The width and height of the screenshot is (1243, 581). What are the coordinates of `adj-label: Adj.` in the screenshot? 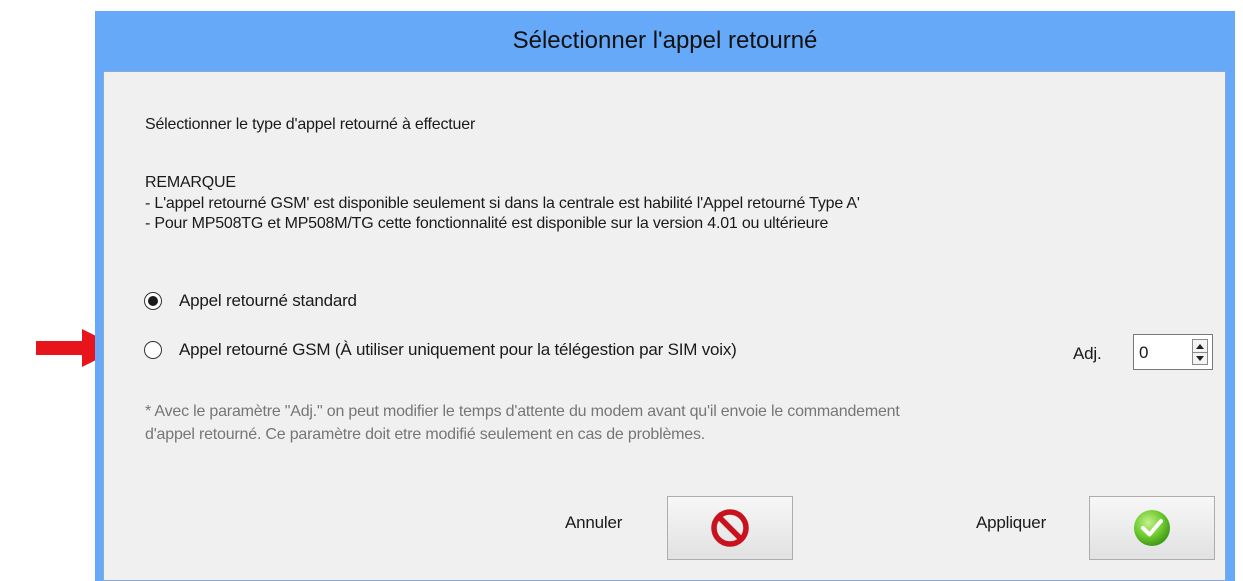 It's located at (1087, 353).